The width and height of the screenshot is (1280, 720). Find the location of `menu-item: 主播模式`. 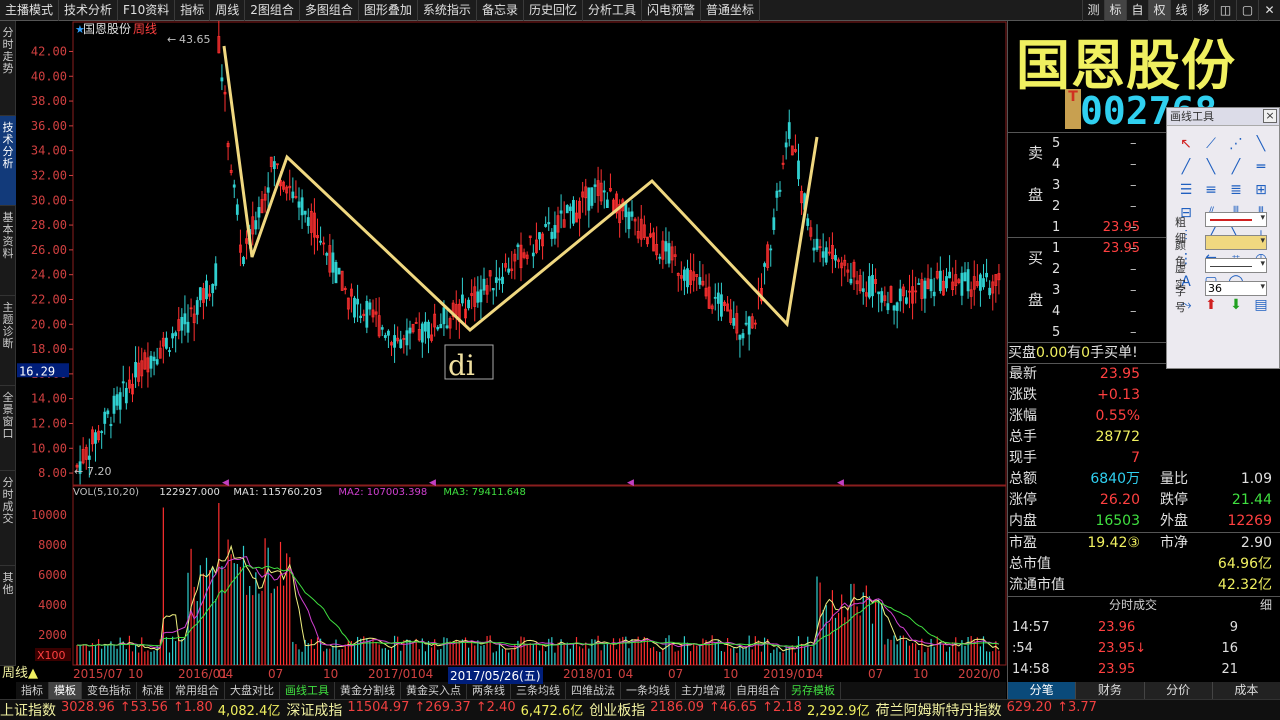

menu-item: 主播模式 is located at coordinates (30, 10).